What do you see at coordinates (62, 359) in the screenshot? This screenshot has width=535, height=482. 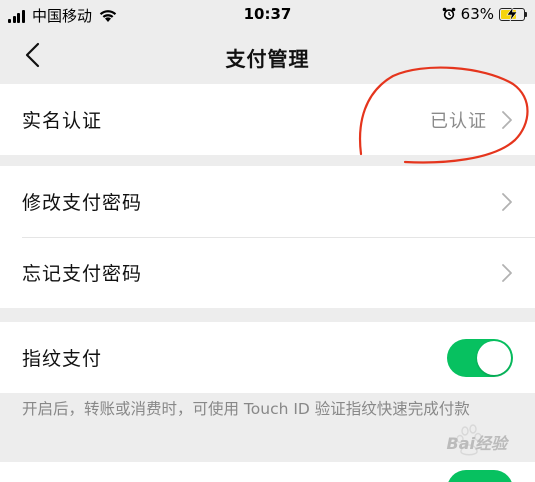 I see `fingerprint-label: 指纹支付` at bounding box center [62, 359].